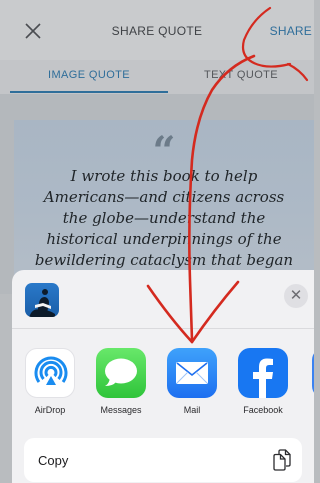  I want to click on tab-text-quote: TEXT QUOTE, so click(241, 77).